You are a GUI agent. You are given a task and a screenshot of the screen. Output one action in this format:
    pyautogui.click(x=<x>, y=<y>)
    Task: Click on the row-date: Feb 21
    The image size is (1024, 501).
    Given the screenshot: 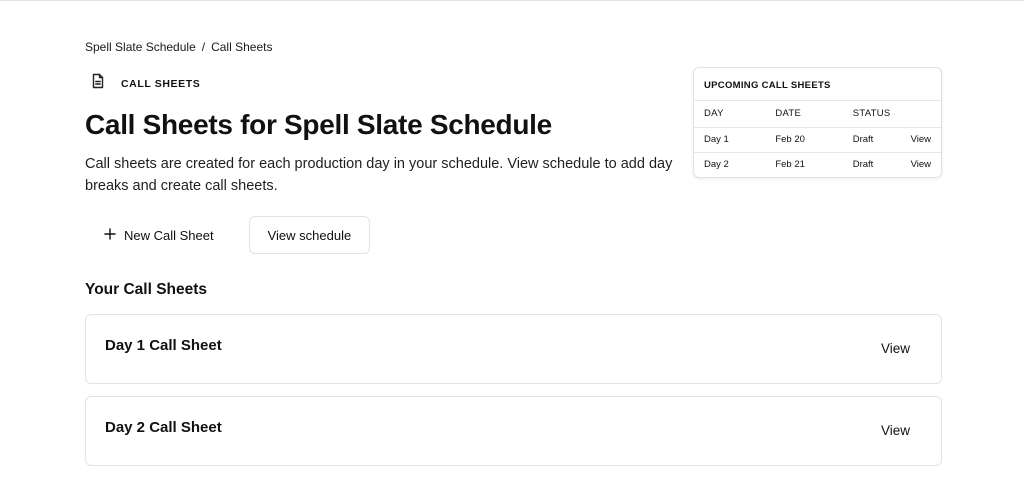 What is the action you would take?
    pyautogui.click(x=790, y=164)
    